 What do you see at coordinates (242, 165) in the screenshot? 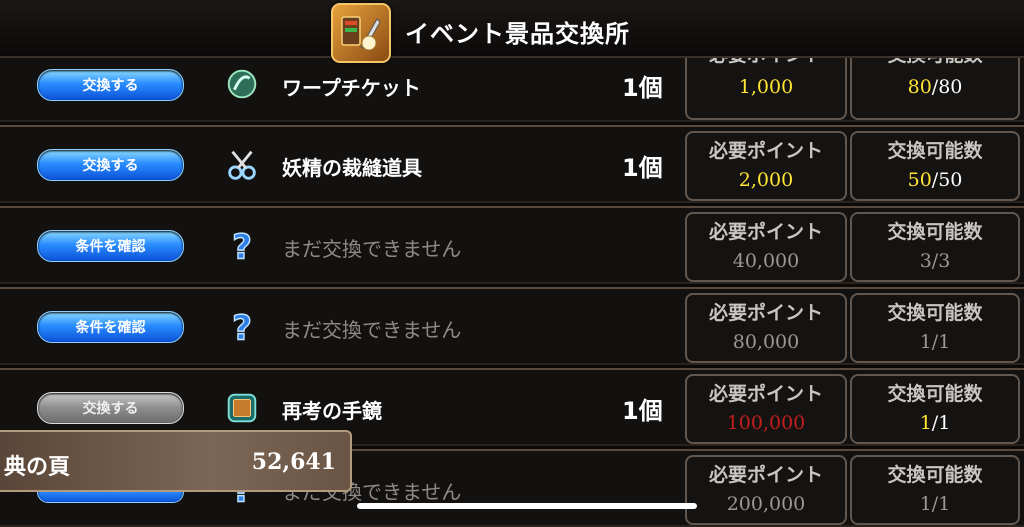
I see `sewing-kit-icon` at bounding box center [242, 165].